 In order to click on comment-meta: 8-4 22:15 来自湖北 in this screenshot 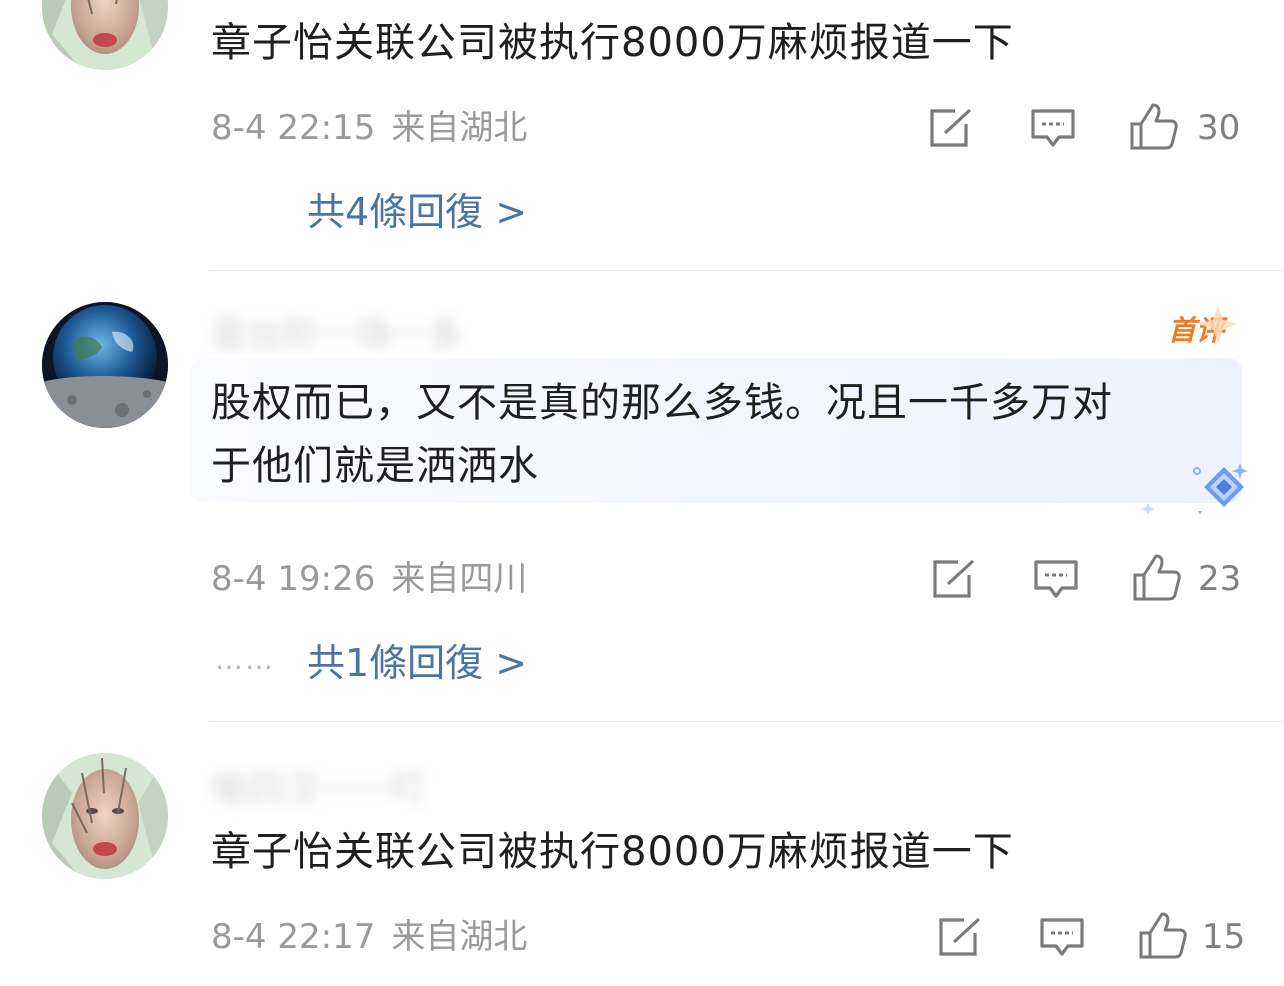, I will do `click(369, 128)`.